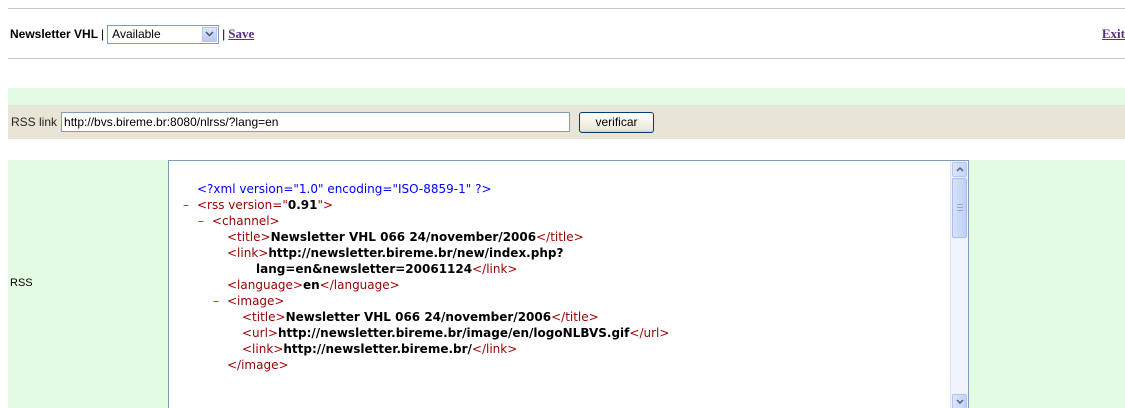 This screenshot has width=1125, height=408. What do you see at coordinates (249, 301) in the screenshot?
I see `xml-image-line: – <image>` at bounding box center [249, 301].